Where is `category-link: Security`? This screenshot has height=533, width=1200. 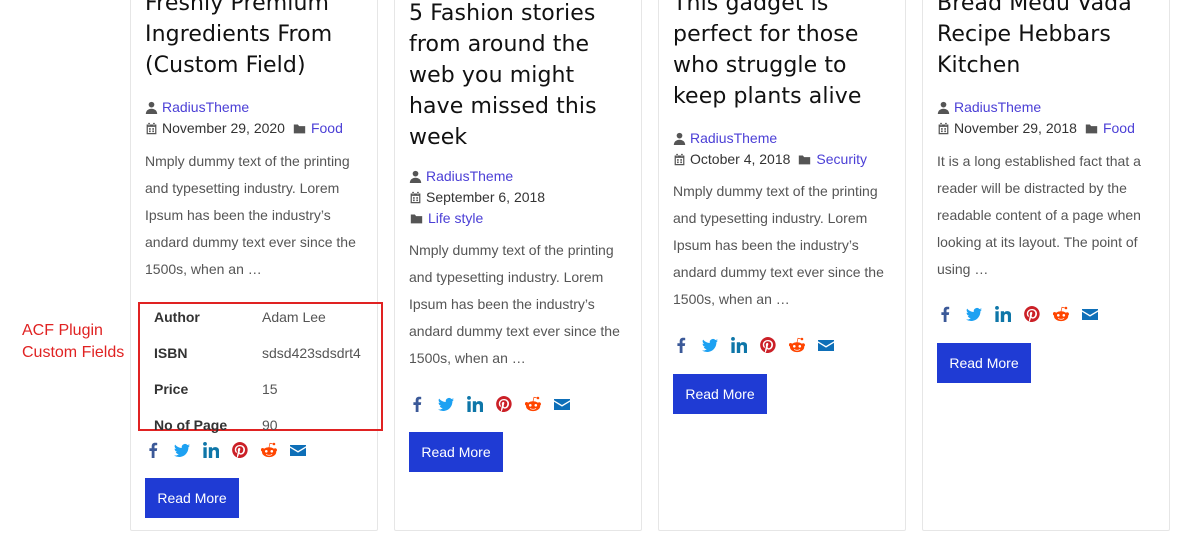 category-link: Security is located at coordinates (841, 159).